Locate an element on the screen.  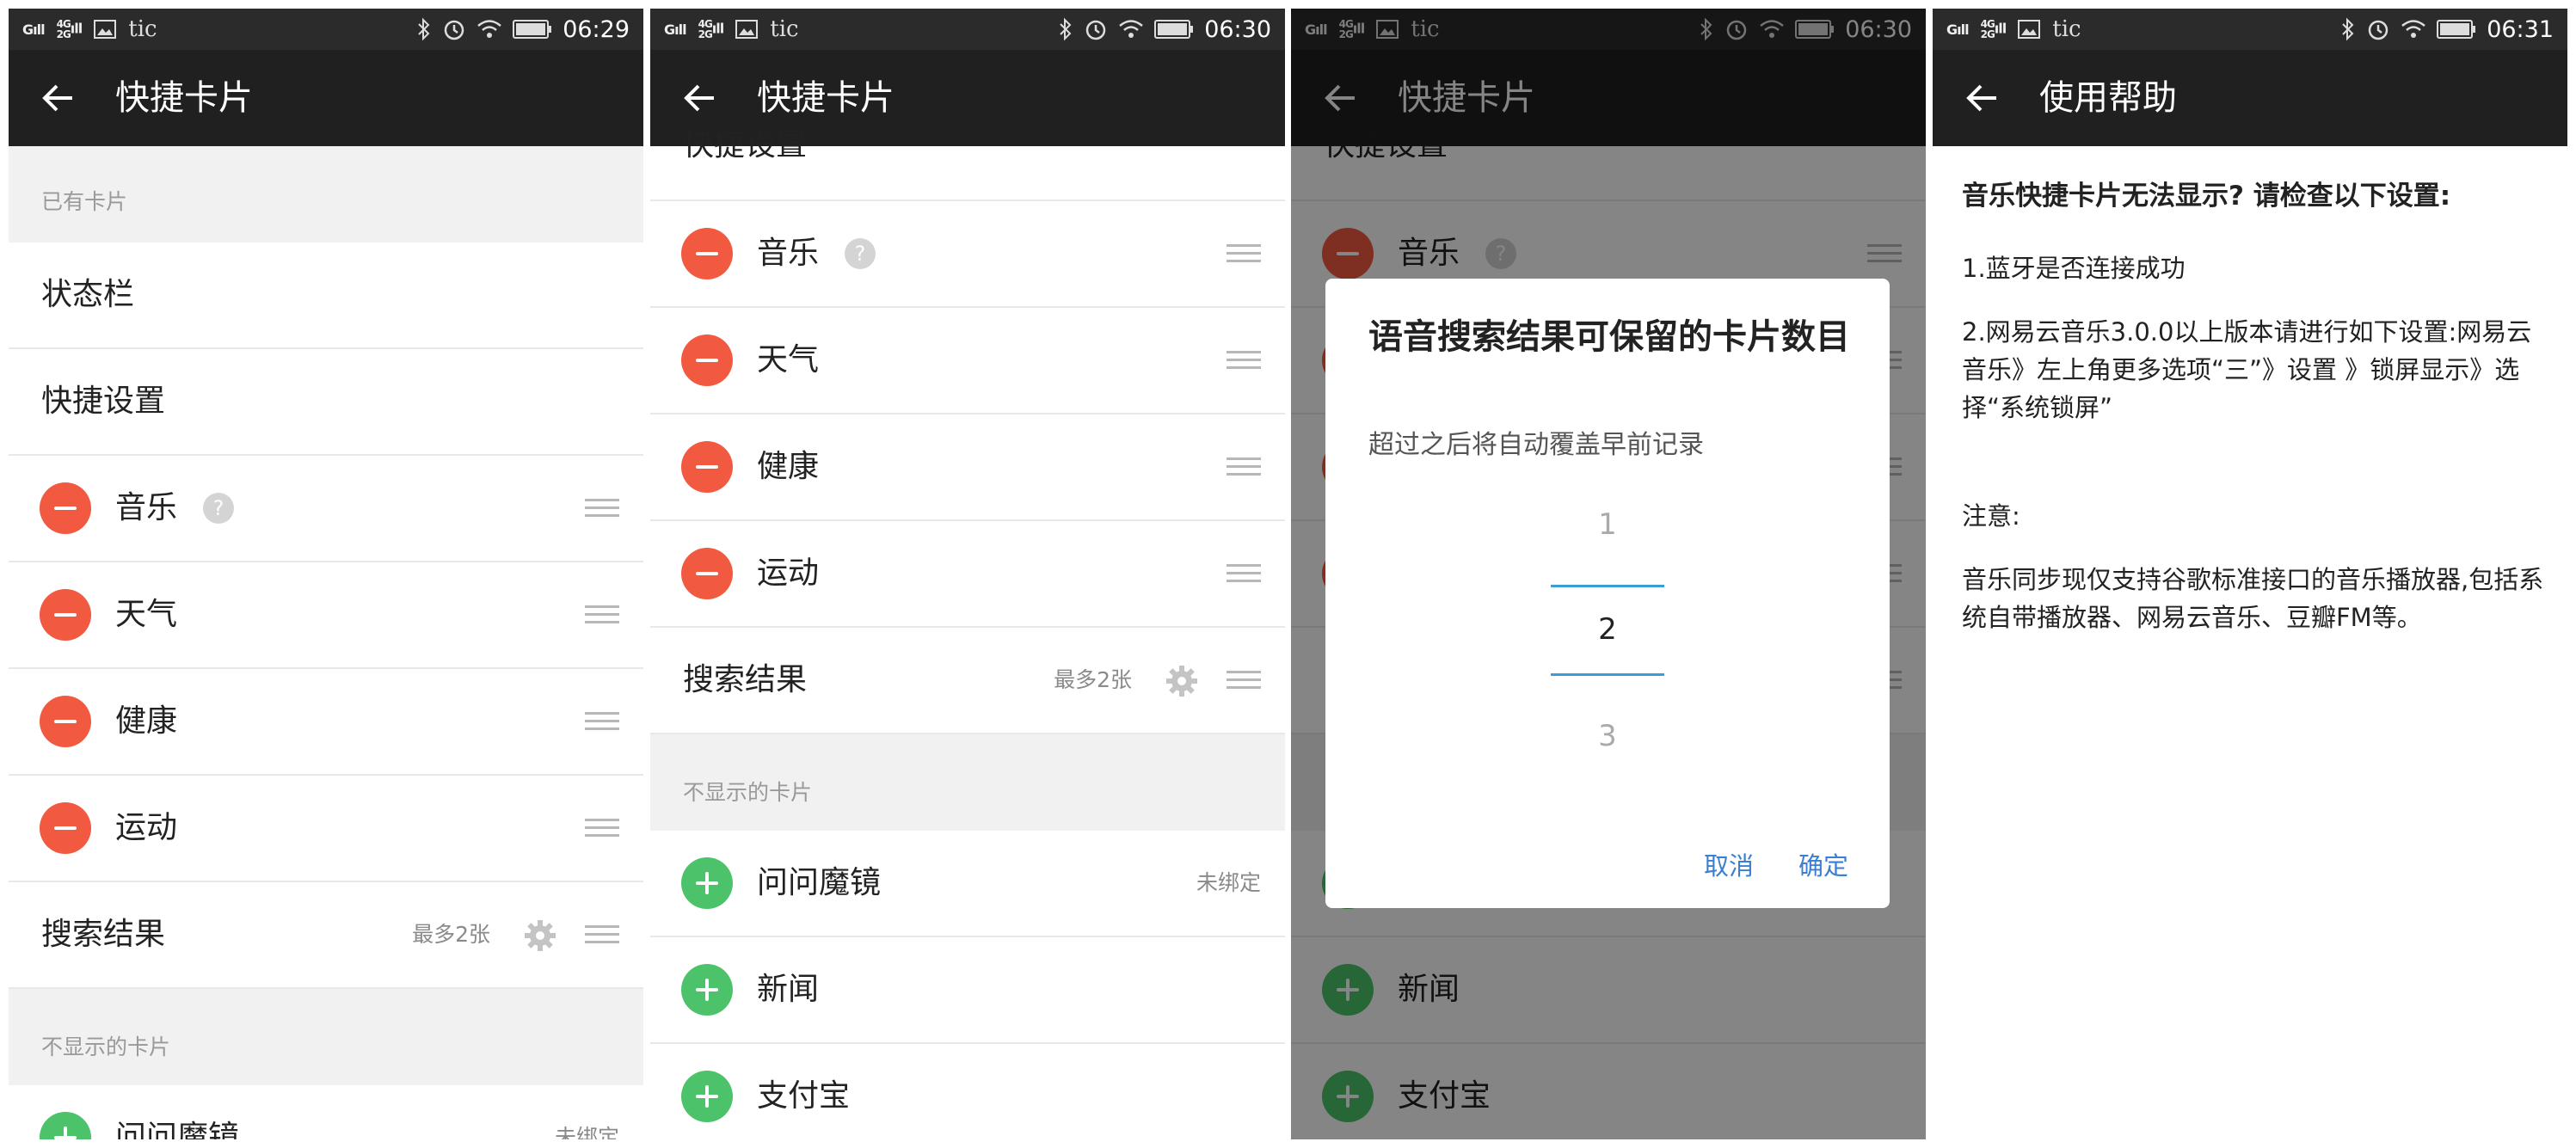
cancel-button: 取消 is located at coordinates (1729, 864).